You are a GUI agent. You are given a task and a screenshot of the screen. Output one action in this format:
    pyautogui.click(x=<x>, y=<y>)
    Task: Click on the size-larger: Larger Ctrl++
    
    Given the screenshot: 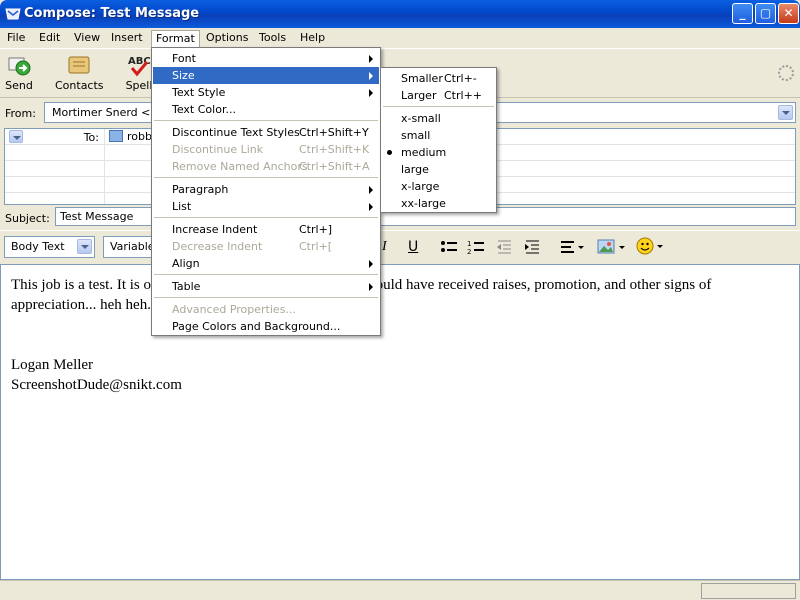 What is the action you would take?
    pyautogui.click(x=438, y=95)
    